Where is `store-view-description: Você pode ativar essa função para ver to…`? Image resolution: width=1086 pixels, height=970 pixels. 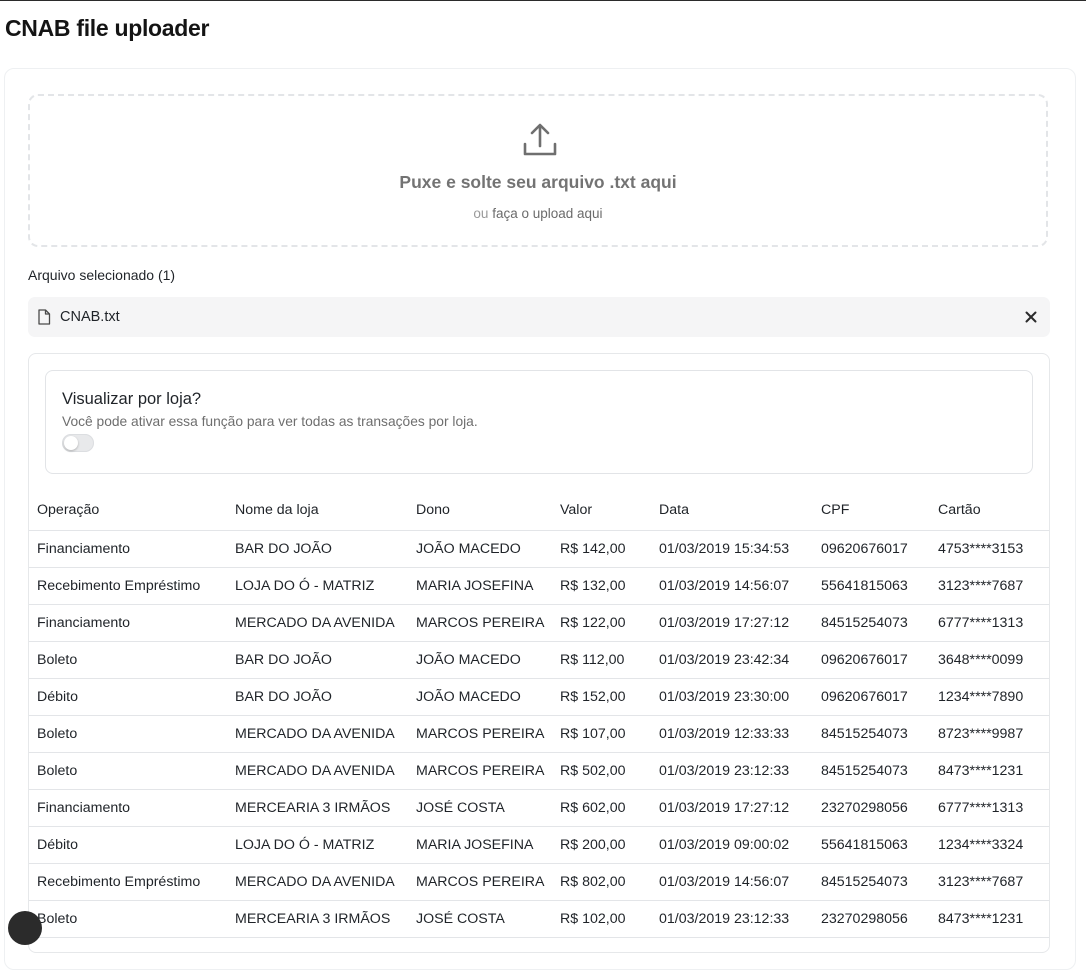
store-view-description: Você pode ativar essa função para ver to… is located at coordinates (270, 421).